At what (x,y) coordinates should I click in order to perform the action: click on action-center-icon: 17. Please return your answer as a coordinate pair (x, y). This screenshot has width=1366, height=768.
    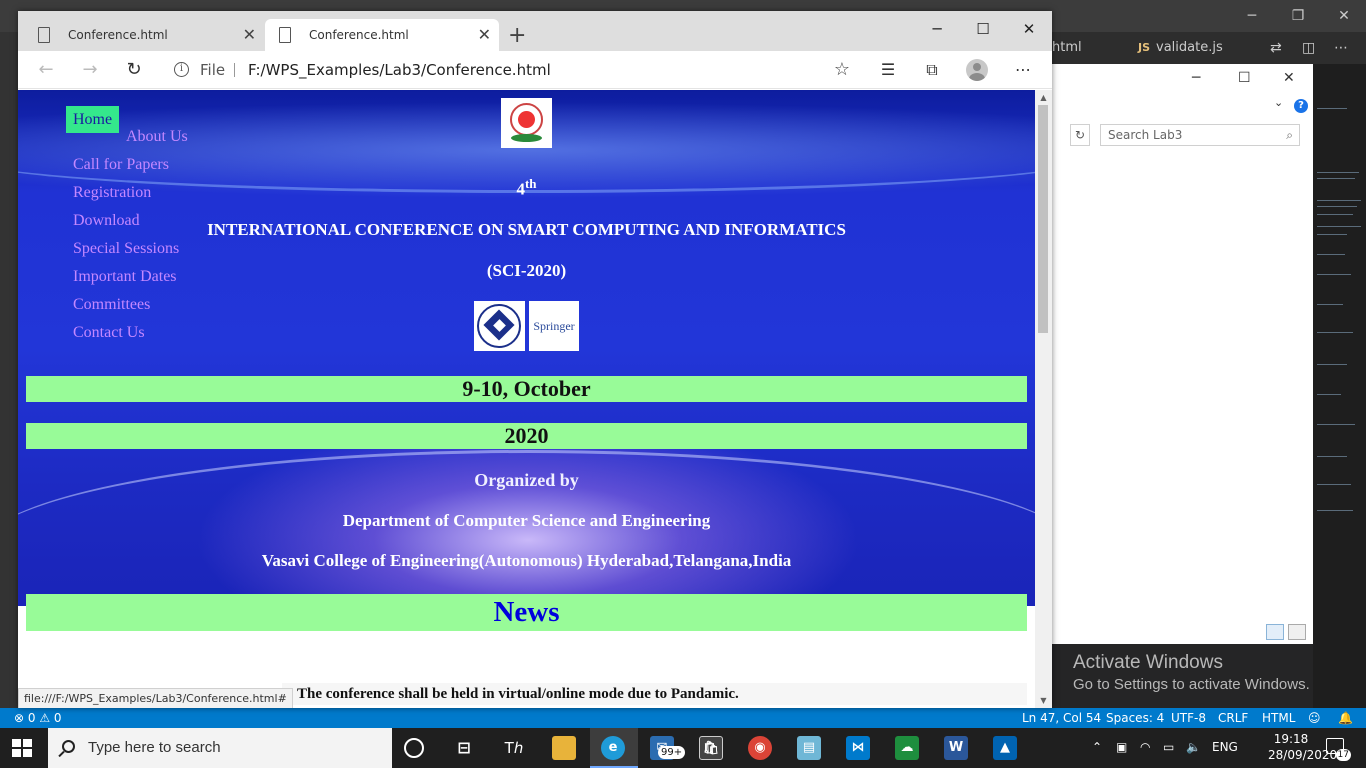
    Looking at the image, I should click on (1338, 749).